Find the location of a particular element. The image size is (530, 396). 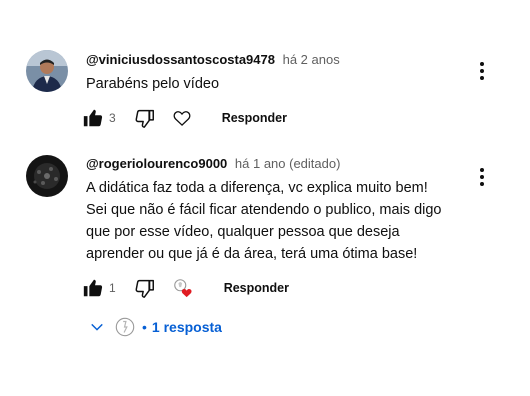

author-name: @rogeriolourenco9000 is located at coordinates (156, 163).